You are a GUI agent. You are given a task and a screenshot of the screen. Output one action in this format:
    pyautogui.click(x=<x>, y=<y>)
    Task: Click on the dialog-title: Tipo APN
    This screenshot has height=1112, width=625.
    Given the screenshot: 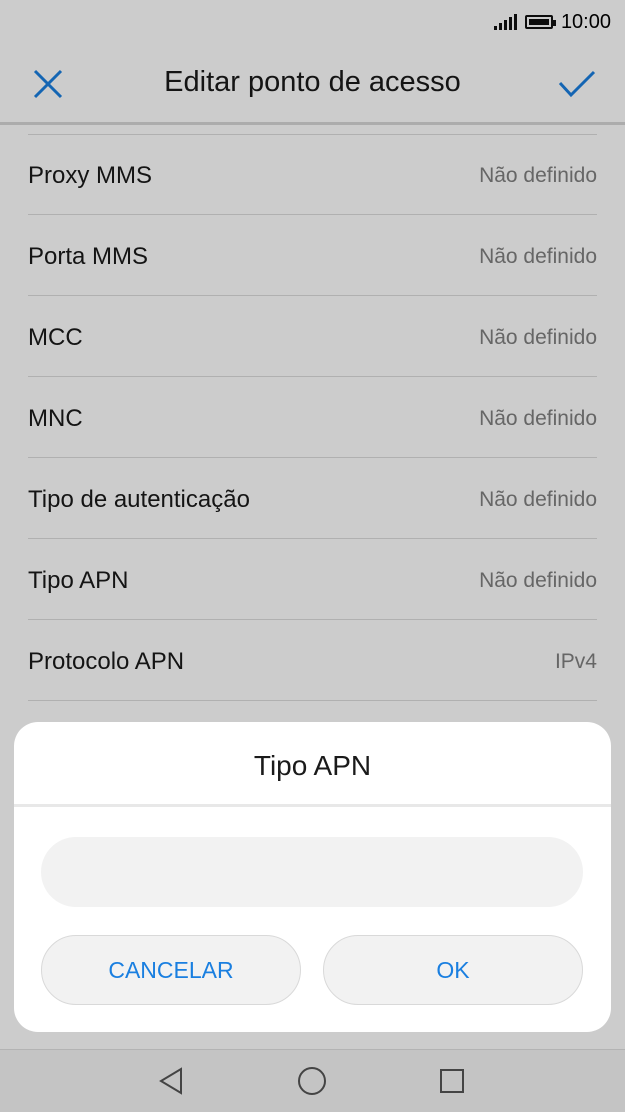 What is the action you would take?
    pyautogui.click(x=312, y=765)
    